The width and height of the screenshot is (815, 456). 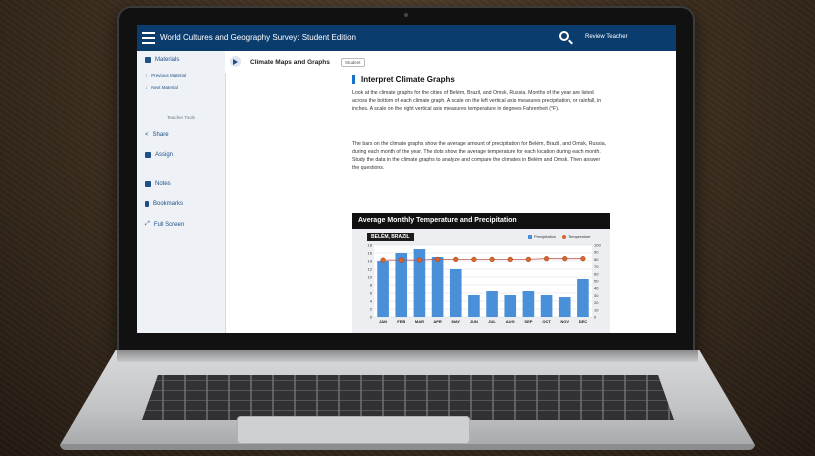 What do you see at coordinates (169, 75) in the screenshot?
I see `sidebar-item-label: Previous Material` at bounding box center [169, 75].